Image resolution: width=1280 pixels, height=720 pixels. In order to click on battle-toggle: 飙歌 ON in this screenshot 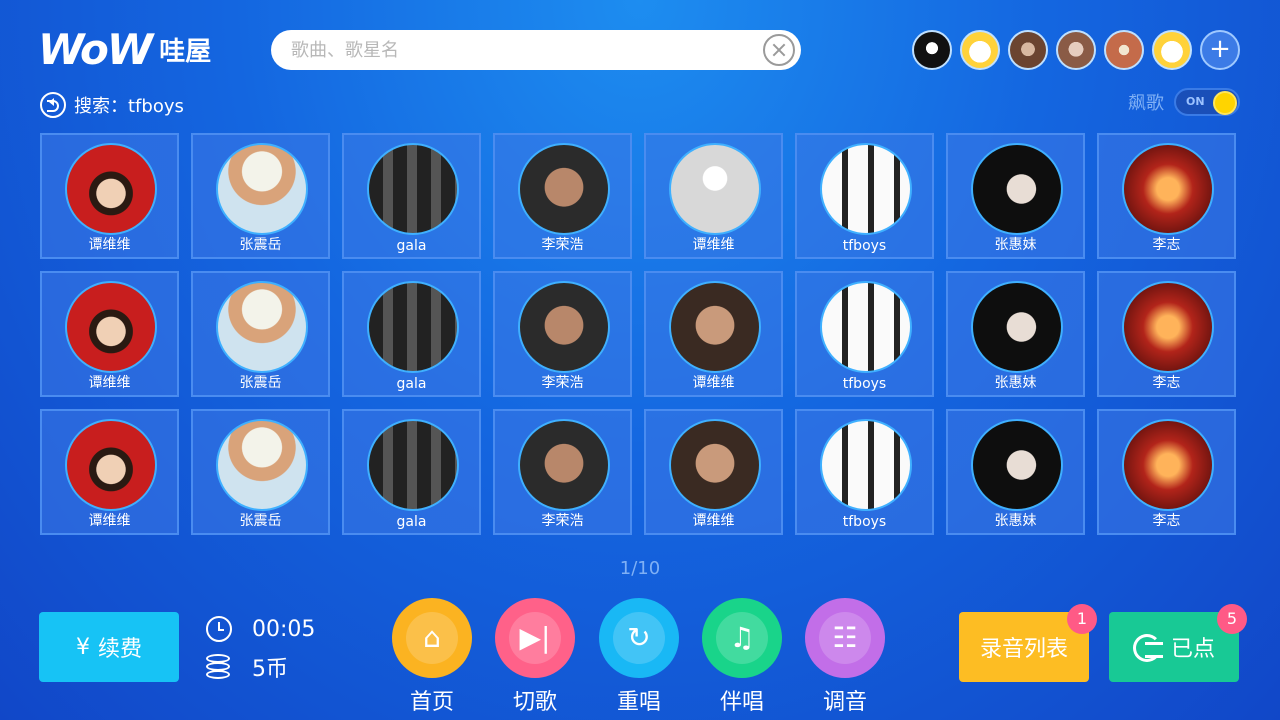, I will do `click(1184, 102)`.